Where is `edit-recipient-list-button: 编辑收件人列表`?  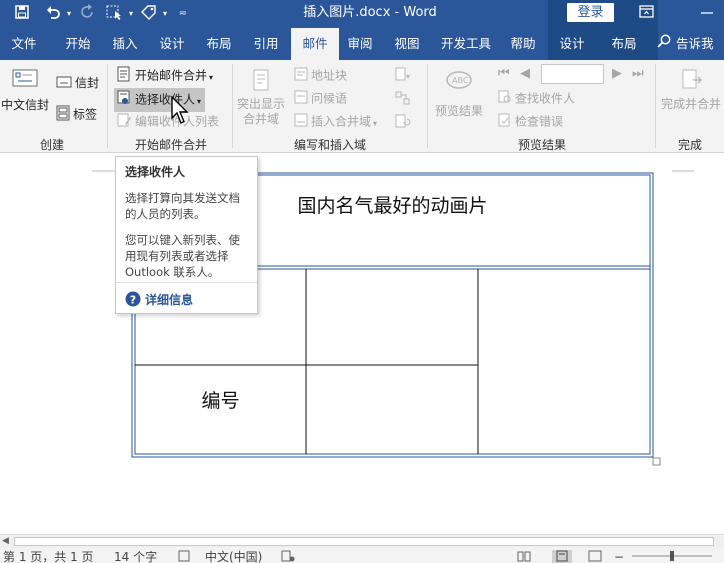 edit-recipient-list-button: 编辑收件人列表 is located at coordinates (167, 122).